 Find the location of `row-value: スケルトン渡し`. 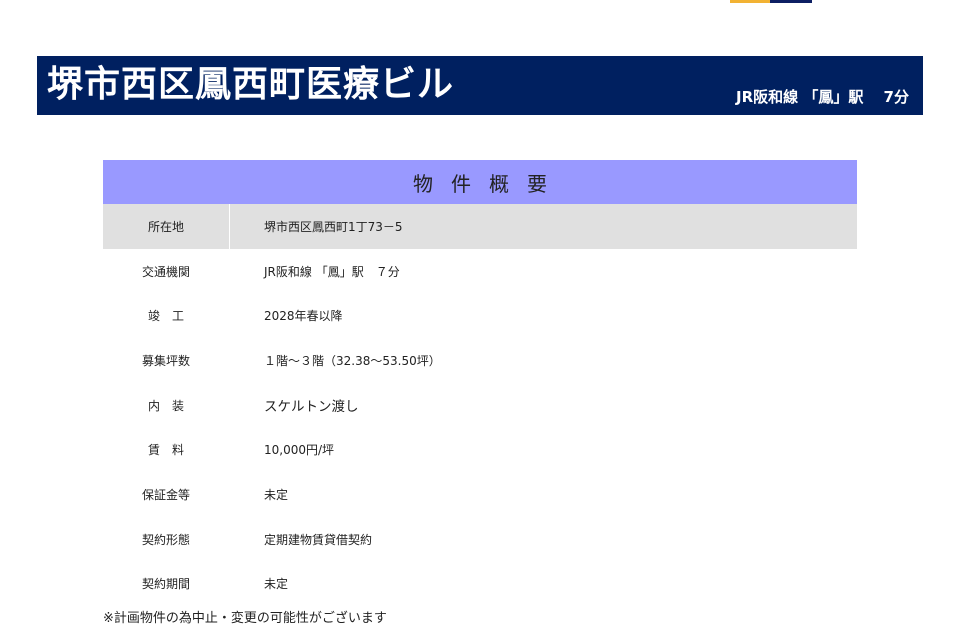

row-value: スケルトン渡し is located at coordinates (311, 407).